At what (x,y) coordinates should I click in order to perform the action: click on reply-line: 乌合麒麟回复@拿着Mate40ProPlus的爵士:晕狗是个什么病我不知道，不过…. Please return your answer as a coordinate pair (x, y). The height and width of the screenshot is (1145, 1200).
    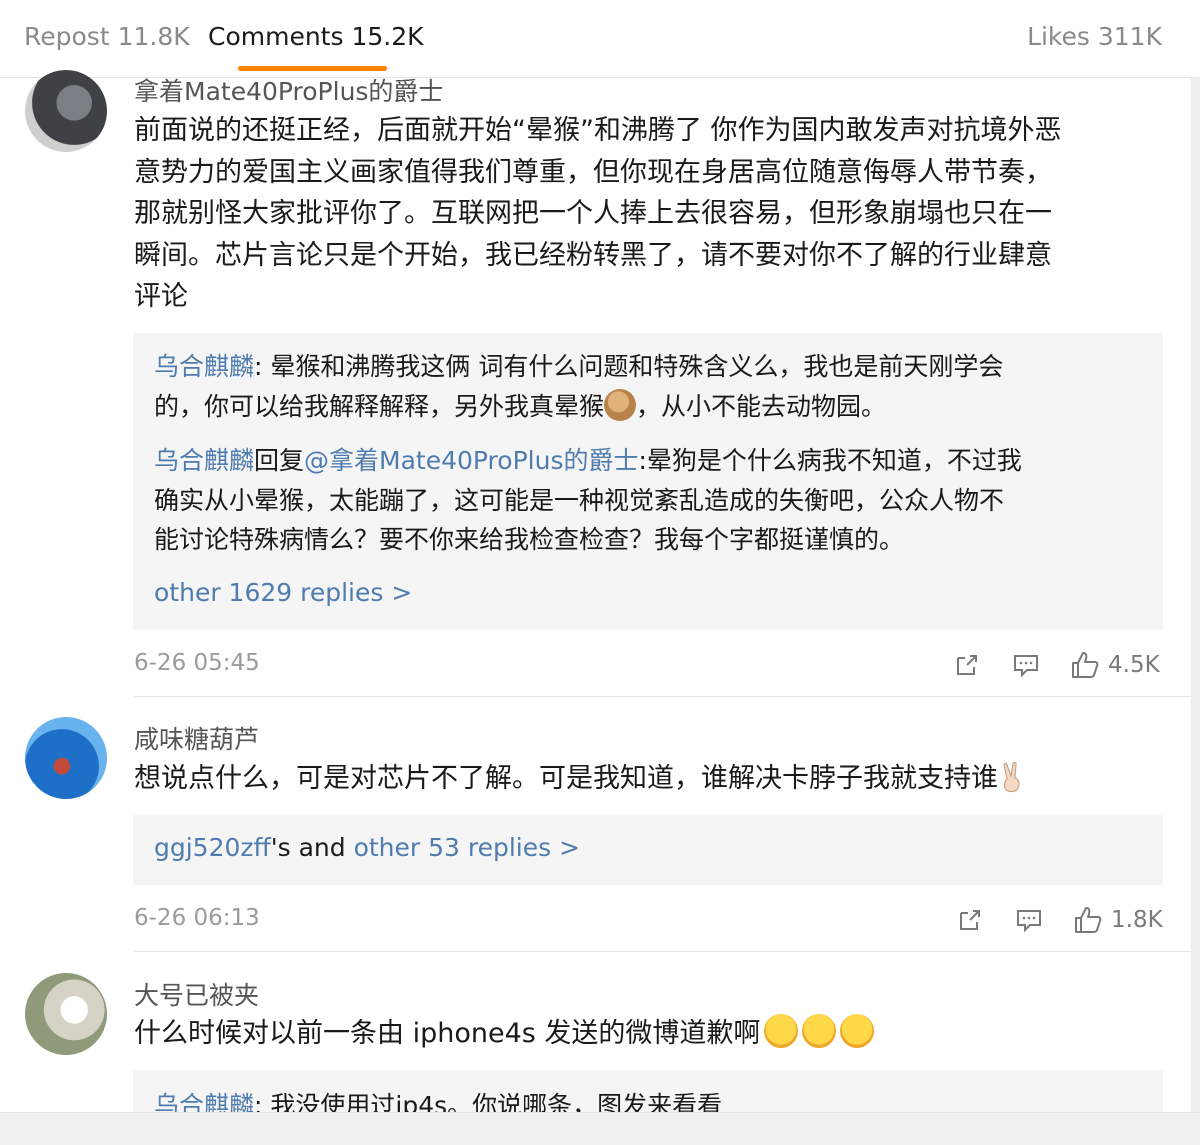
    Looking at the image, I should click on (649, 461).